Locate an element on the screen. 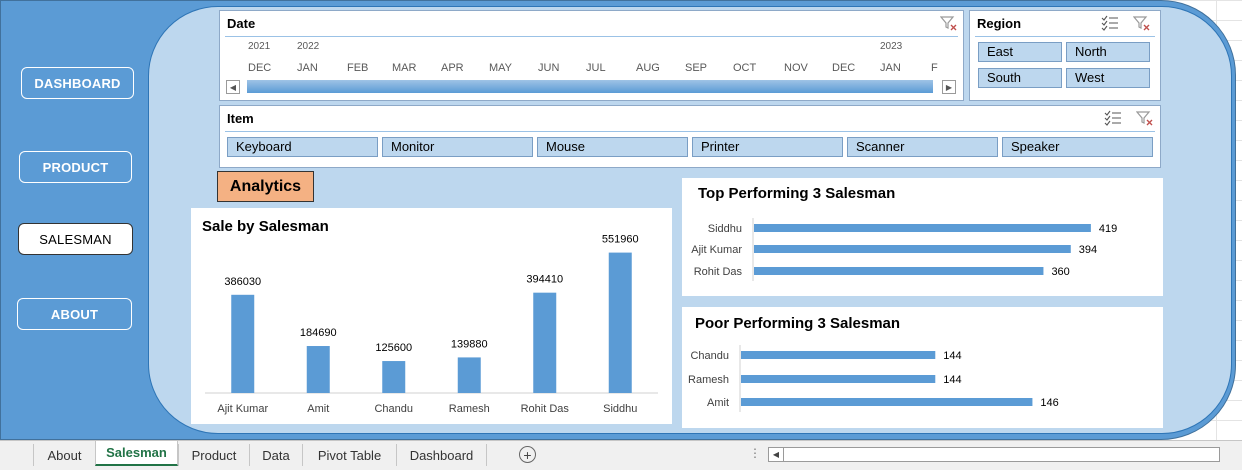 The image size is (1242, 470). data-label: 394 is located at coordinates (1088, 250).